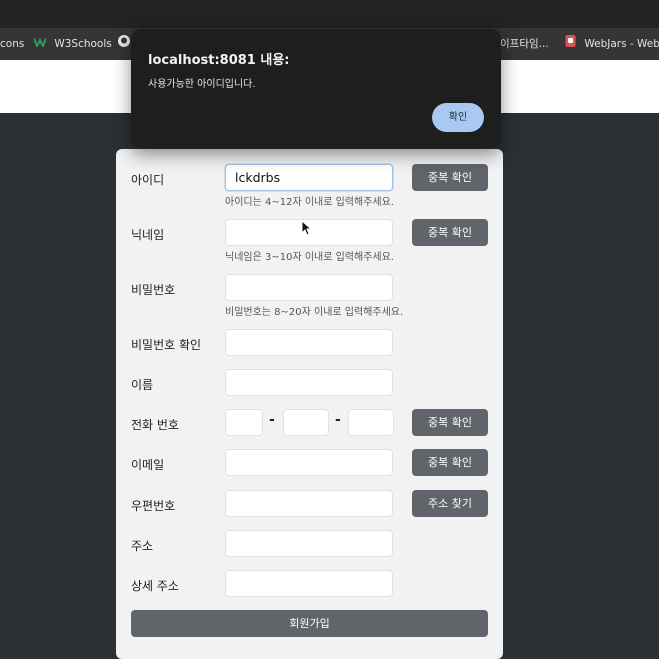 The height and width of the screenshot is (659, 659). Describe the element at coordinates (148, 465) in the screenshot. I see `email-label: 이메일` at that location.